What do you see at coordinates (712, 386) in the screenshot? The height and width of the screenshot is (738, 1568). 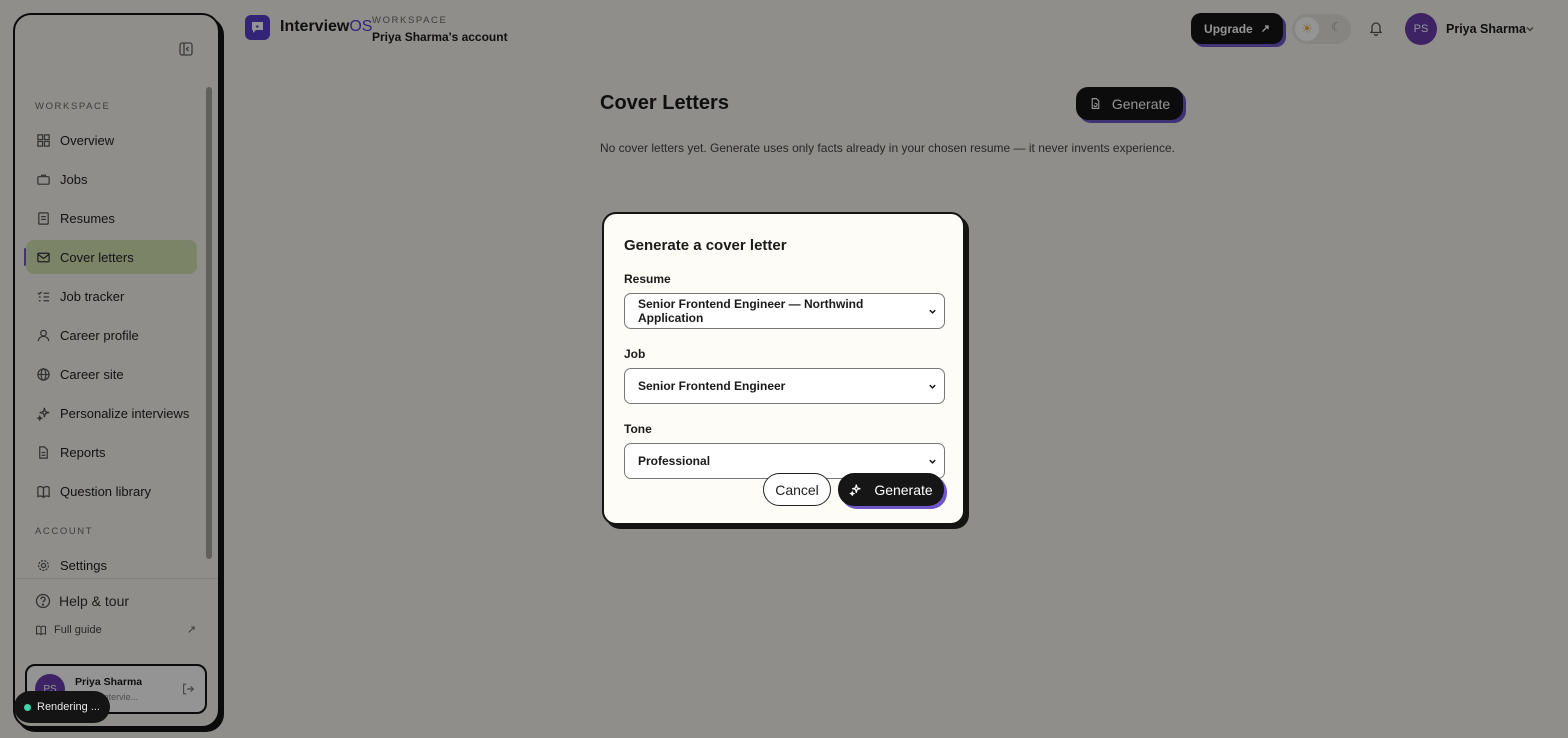 I see `job-select-value: Senior Frontend Engineer` at bounding box center [712, 386].